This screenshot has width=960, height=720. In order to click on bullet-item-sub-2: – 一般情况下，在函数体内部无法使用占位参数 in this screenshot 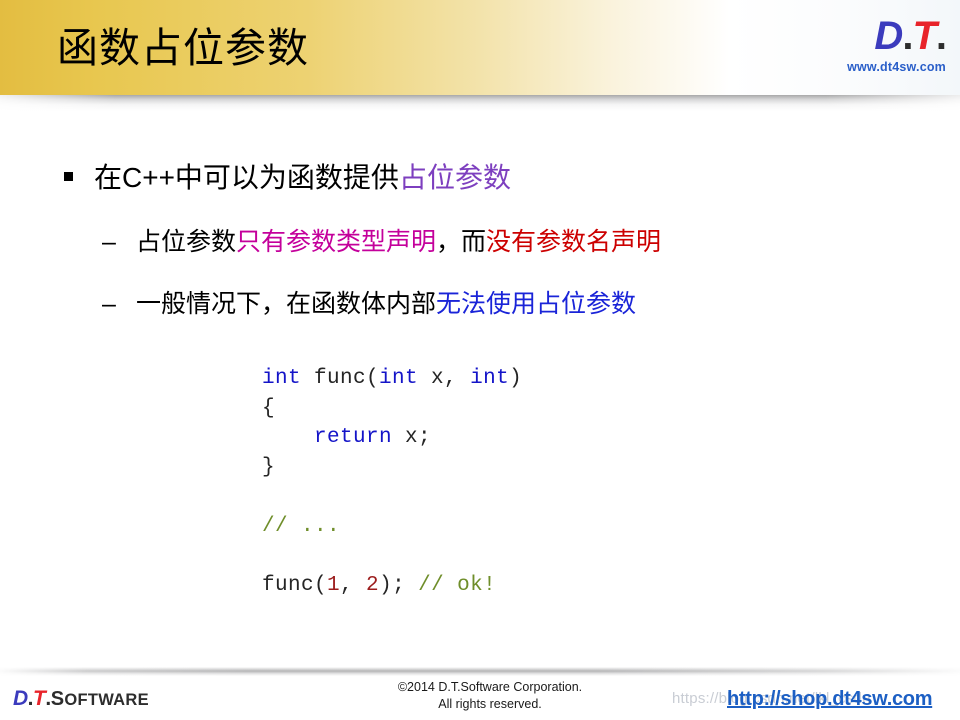, I will do `click(530, 304)`.